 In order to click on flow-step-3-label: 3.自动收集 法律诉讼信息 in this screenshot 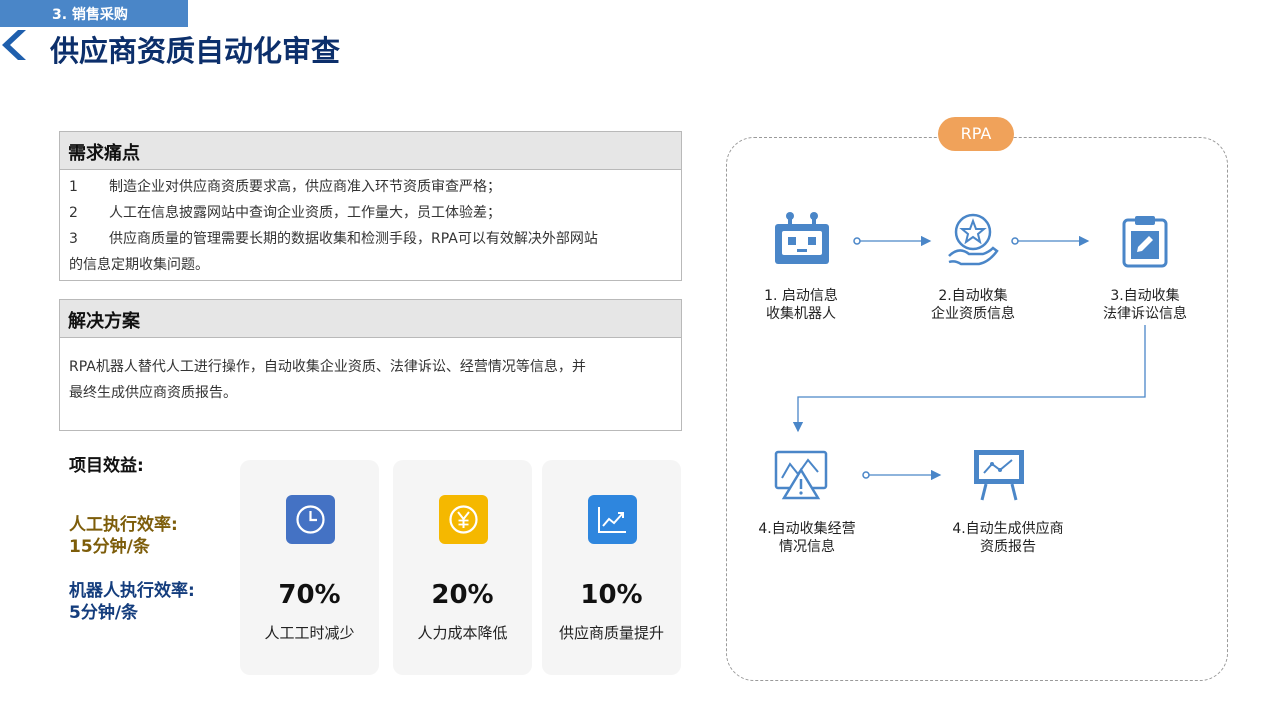, I will do `click(1145, 305)`.